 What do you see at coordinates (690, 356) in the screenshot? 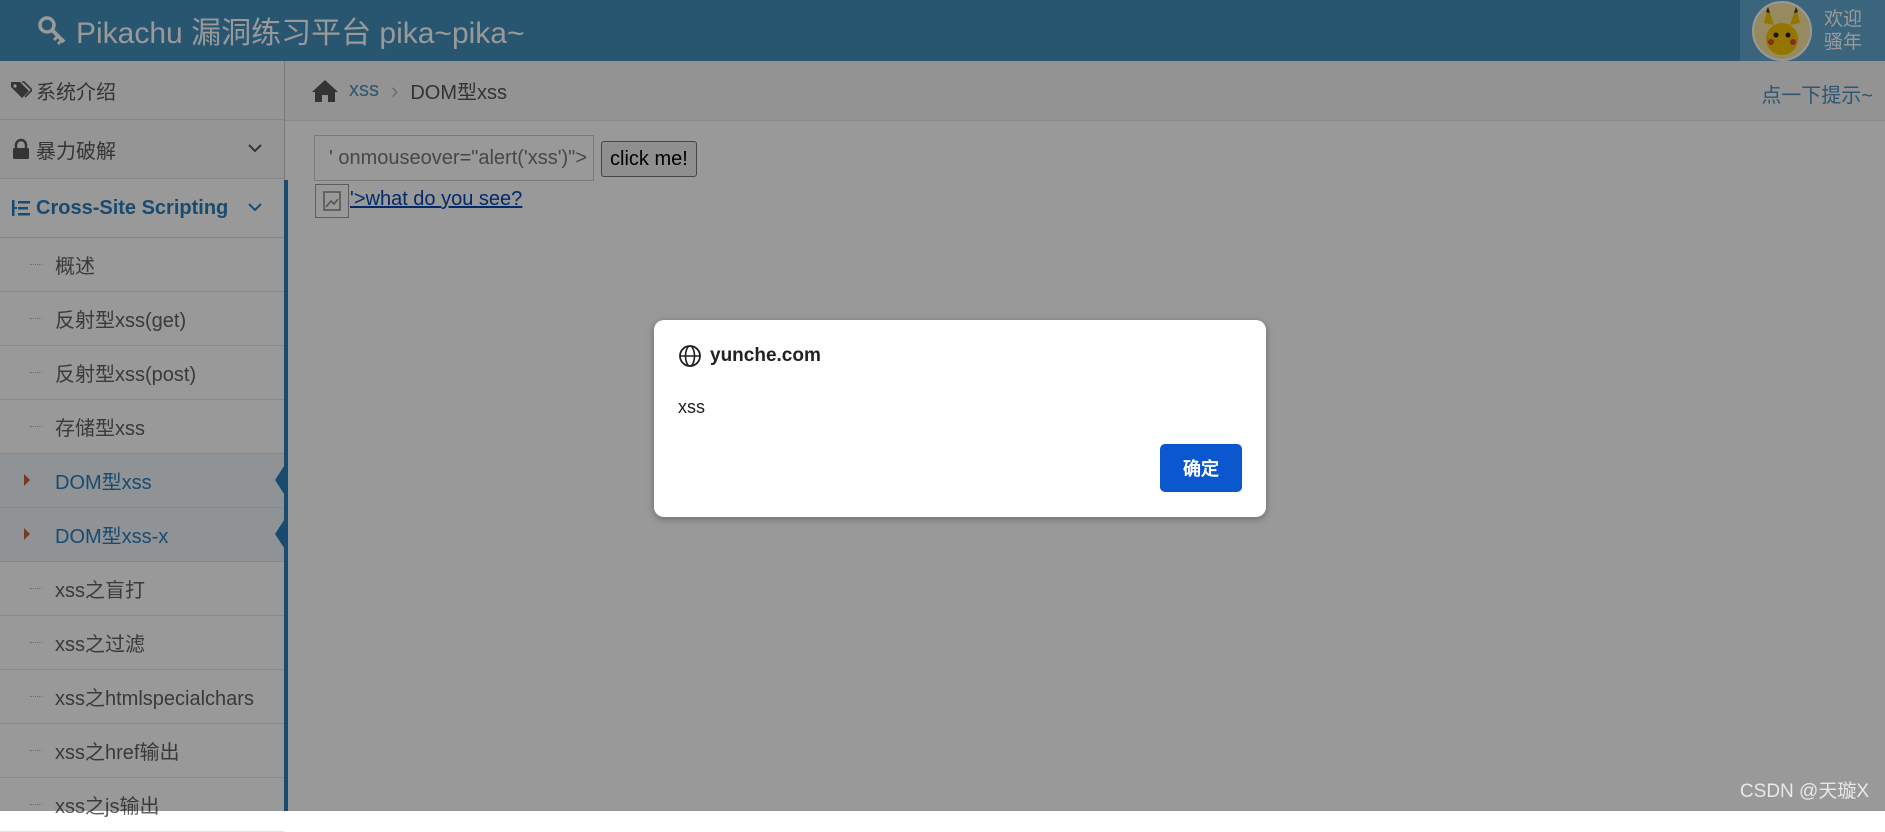
I see `globe-icon` at bounding box center [690, 356].